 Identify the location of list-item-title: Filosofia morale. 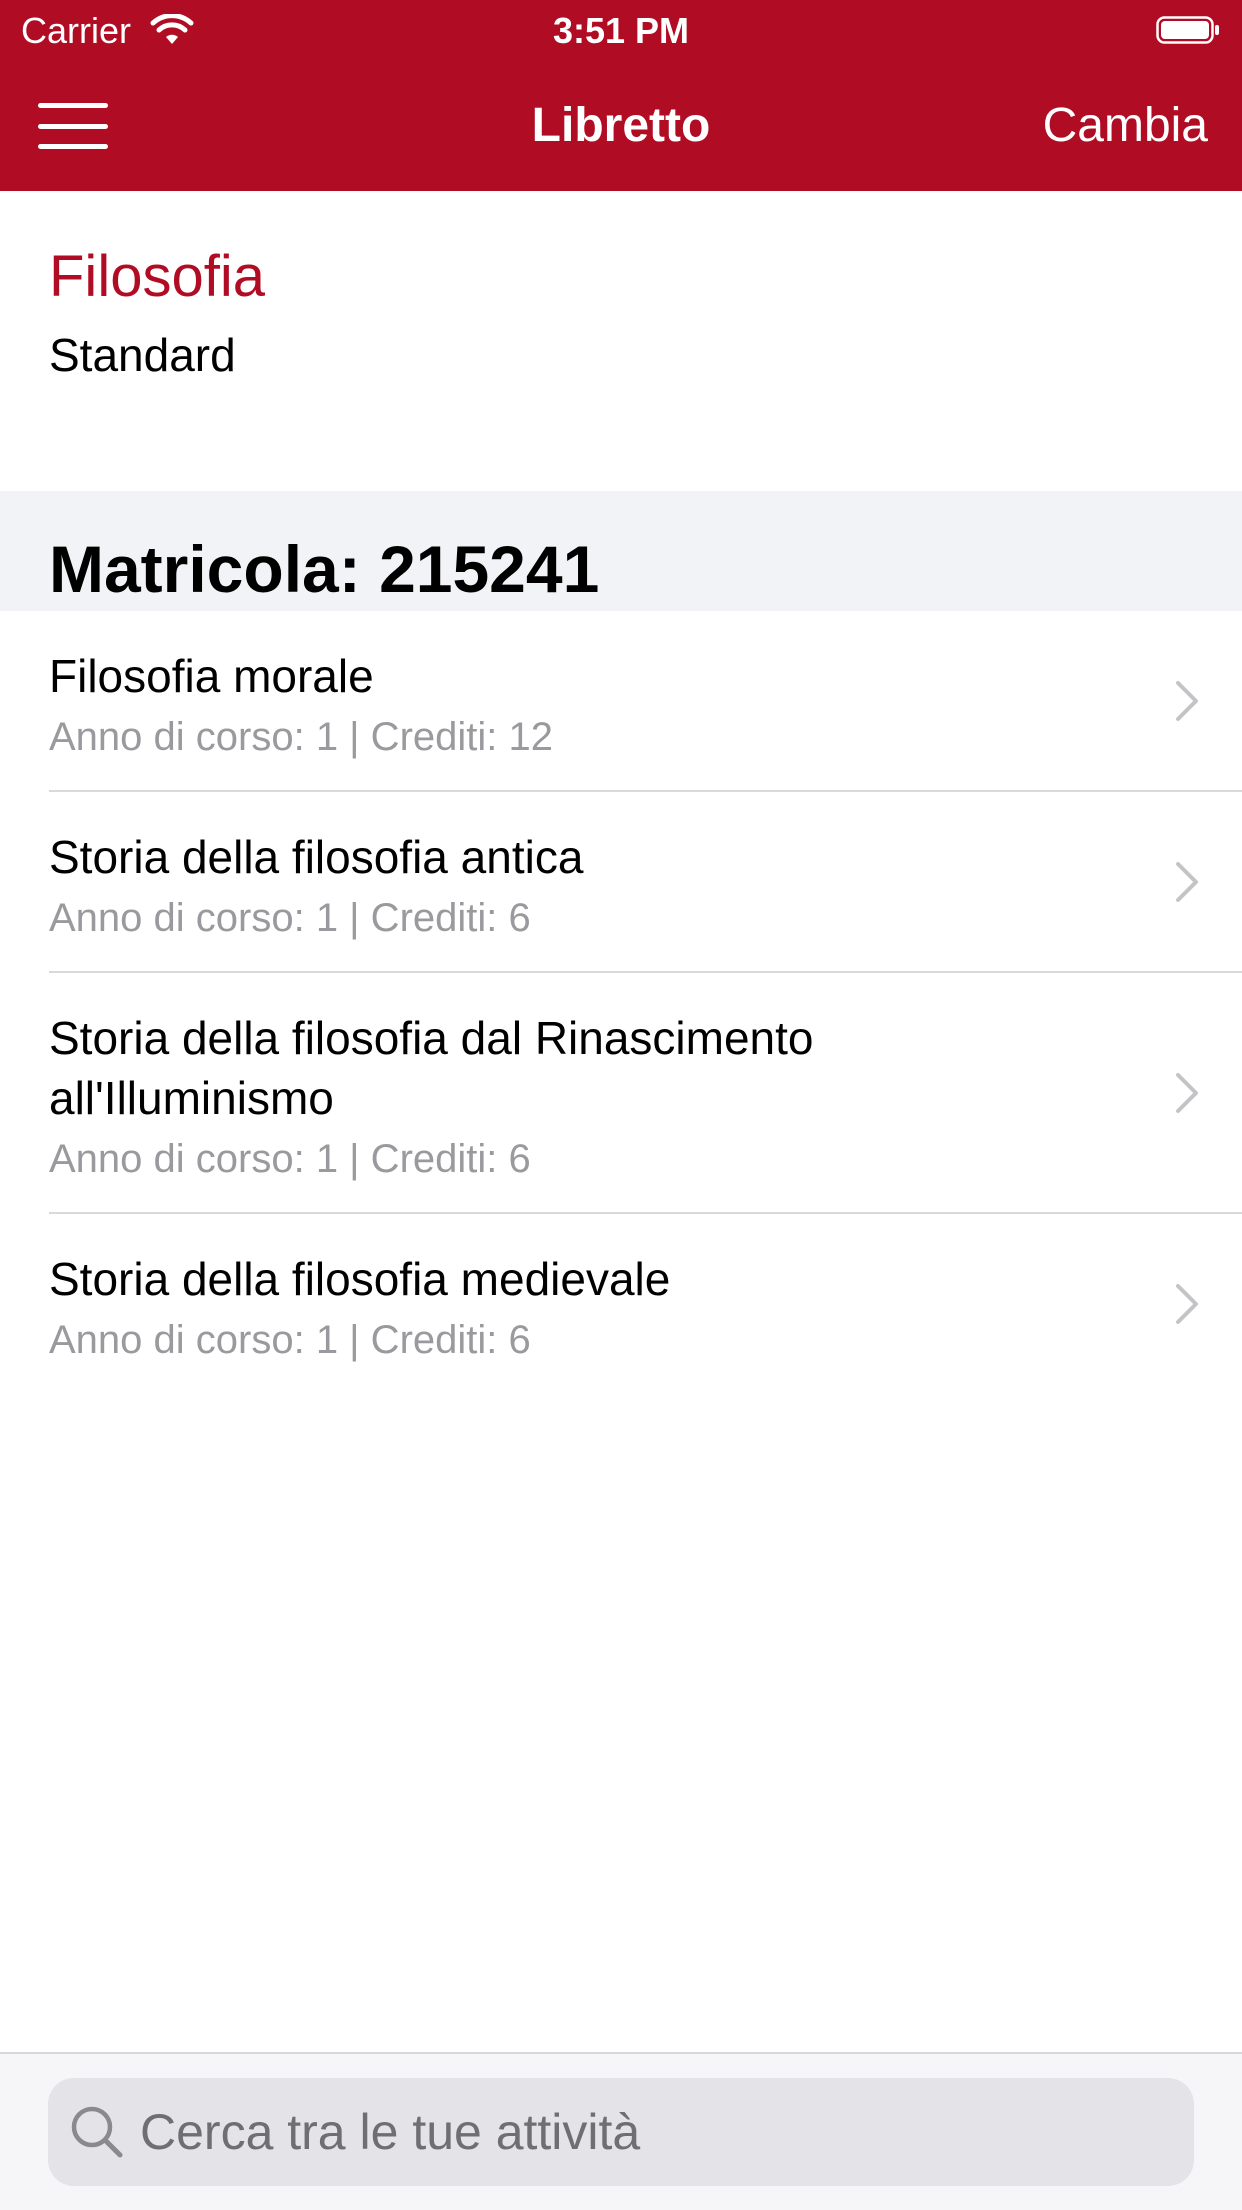
(211, 676).